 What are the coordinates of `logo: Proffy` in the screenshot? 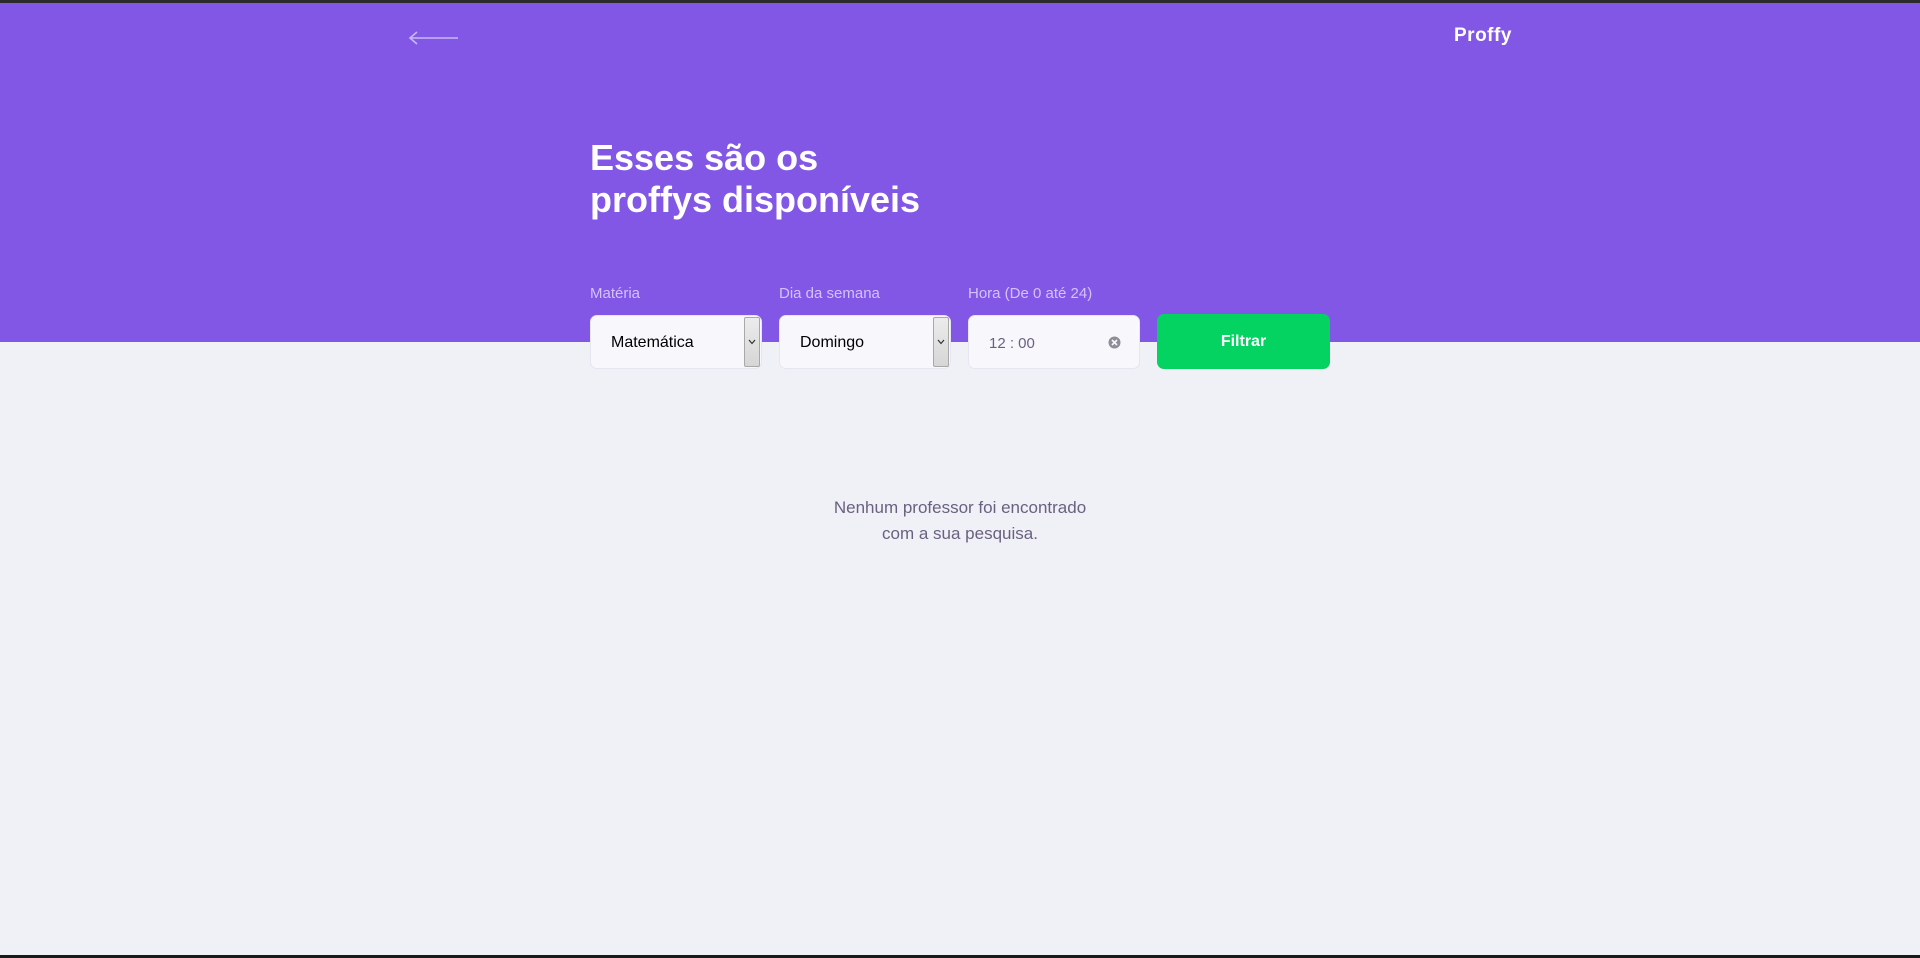 It's located at (1483, 35).